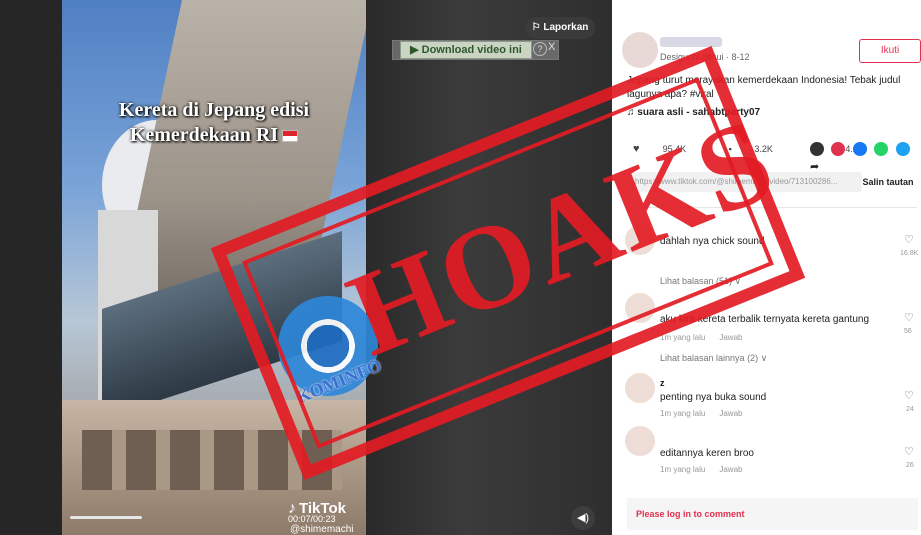  Describe the element at coordinates (466, 50) in the screenshot. I see `download-video-button: ▶ Download video ini` at that location.